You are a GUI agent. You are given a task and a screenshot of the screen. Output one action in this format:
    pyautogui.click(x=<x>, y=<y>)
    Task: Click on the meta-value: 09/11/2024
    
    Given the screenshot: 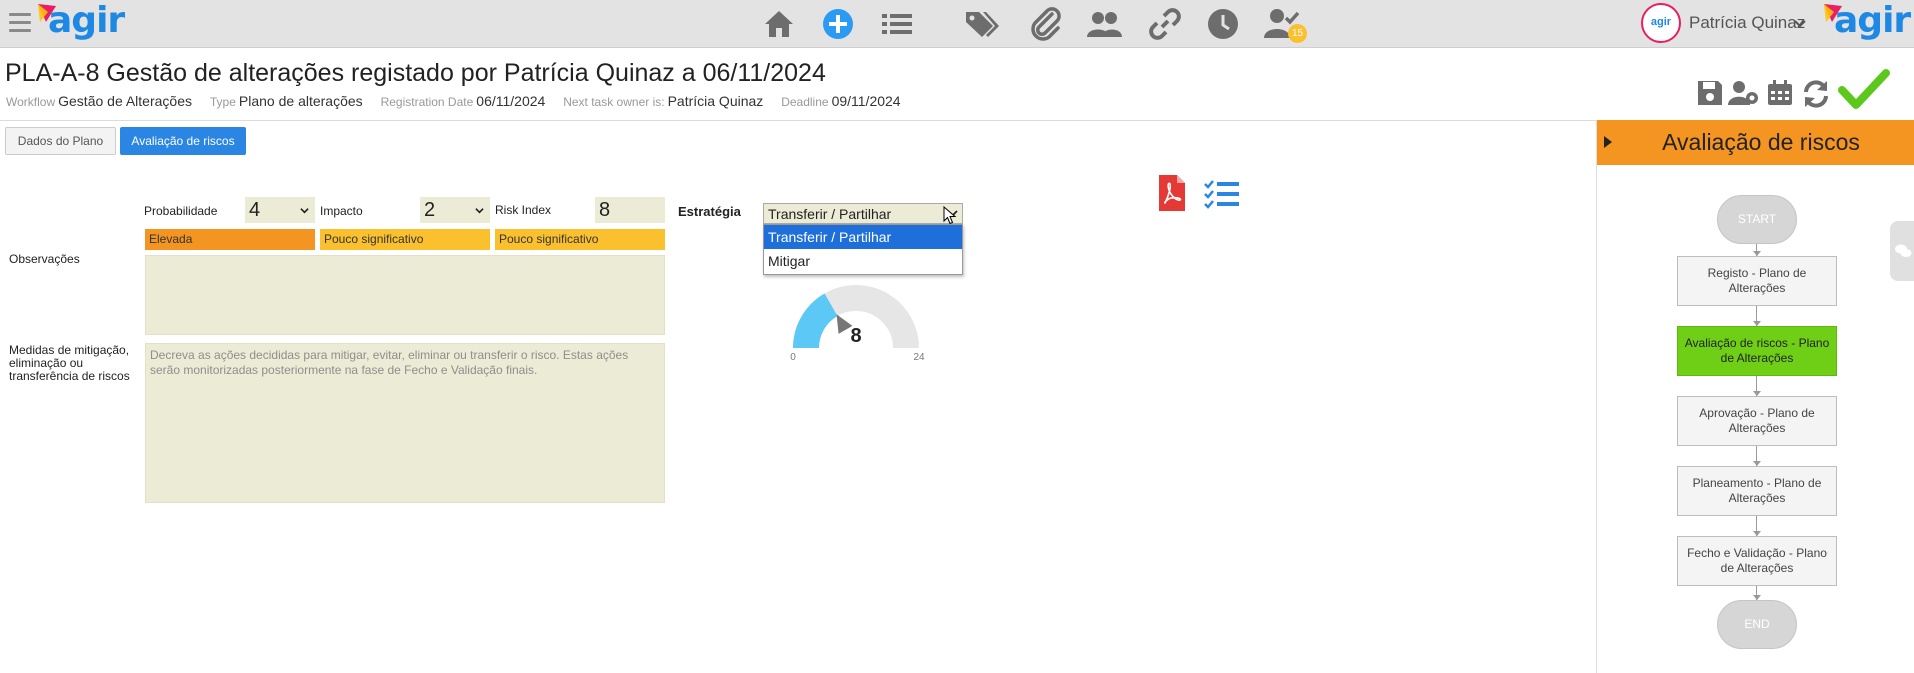 What is the action you would take?
    pyautogui.click(x=866, y=101)
    